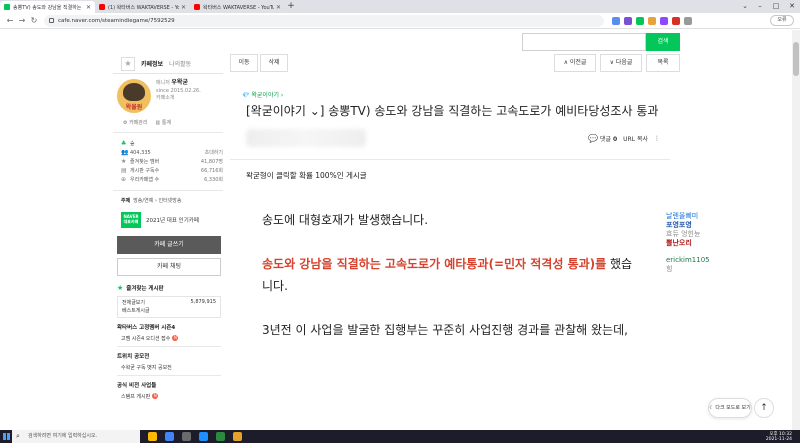 This screenshot has width=800, height=443. I want to click on profile-button: 오류, so click(782, 20).